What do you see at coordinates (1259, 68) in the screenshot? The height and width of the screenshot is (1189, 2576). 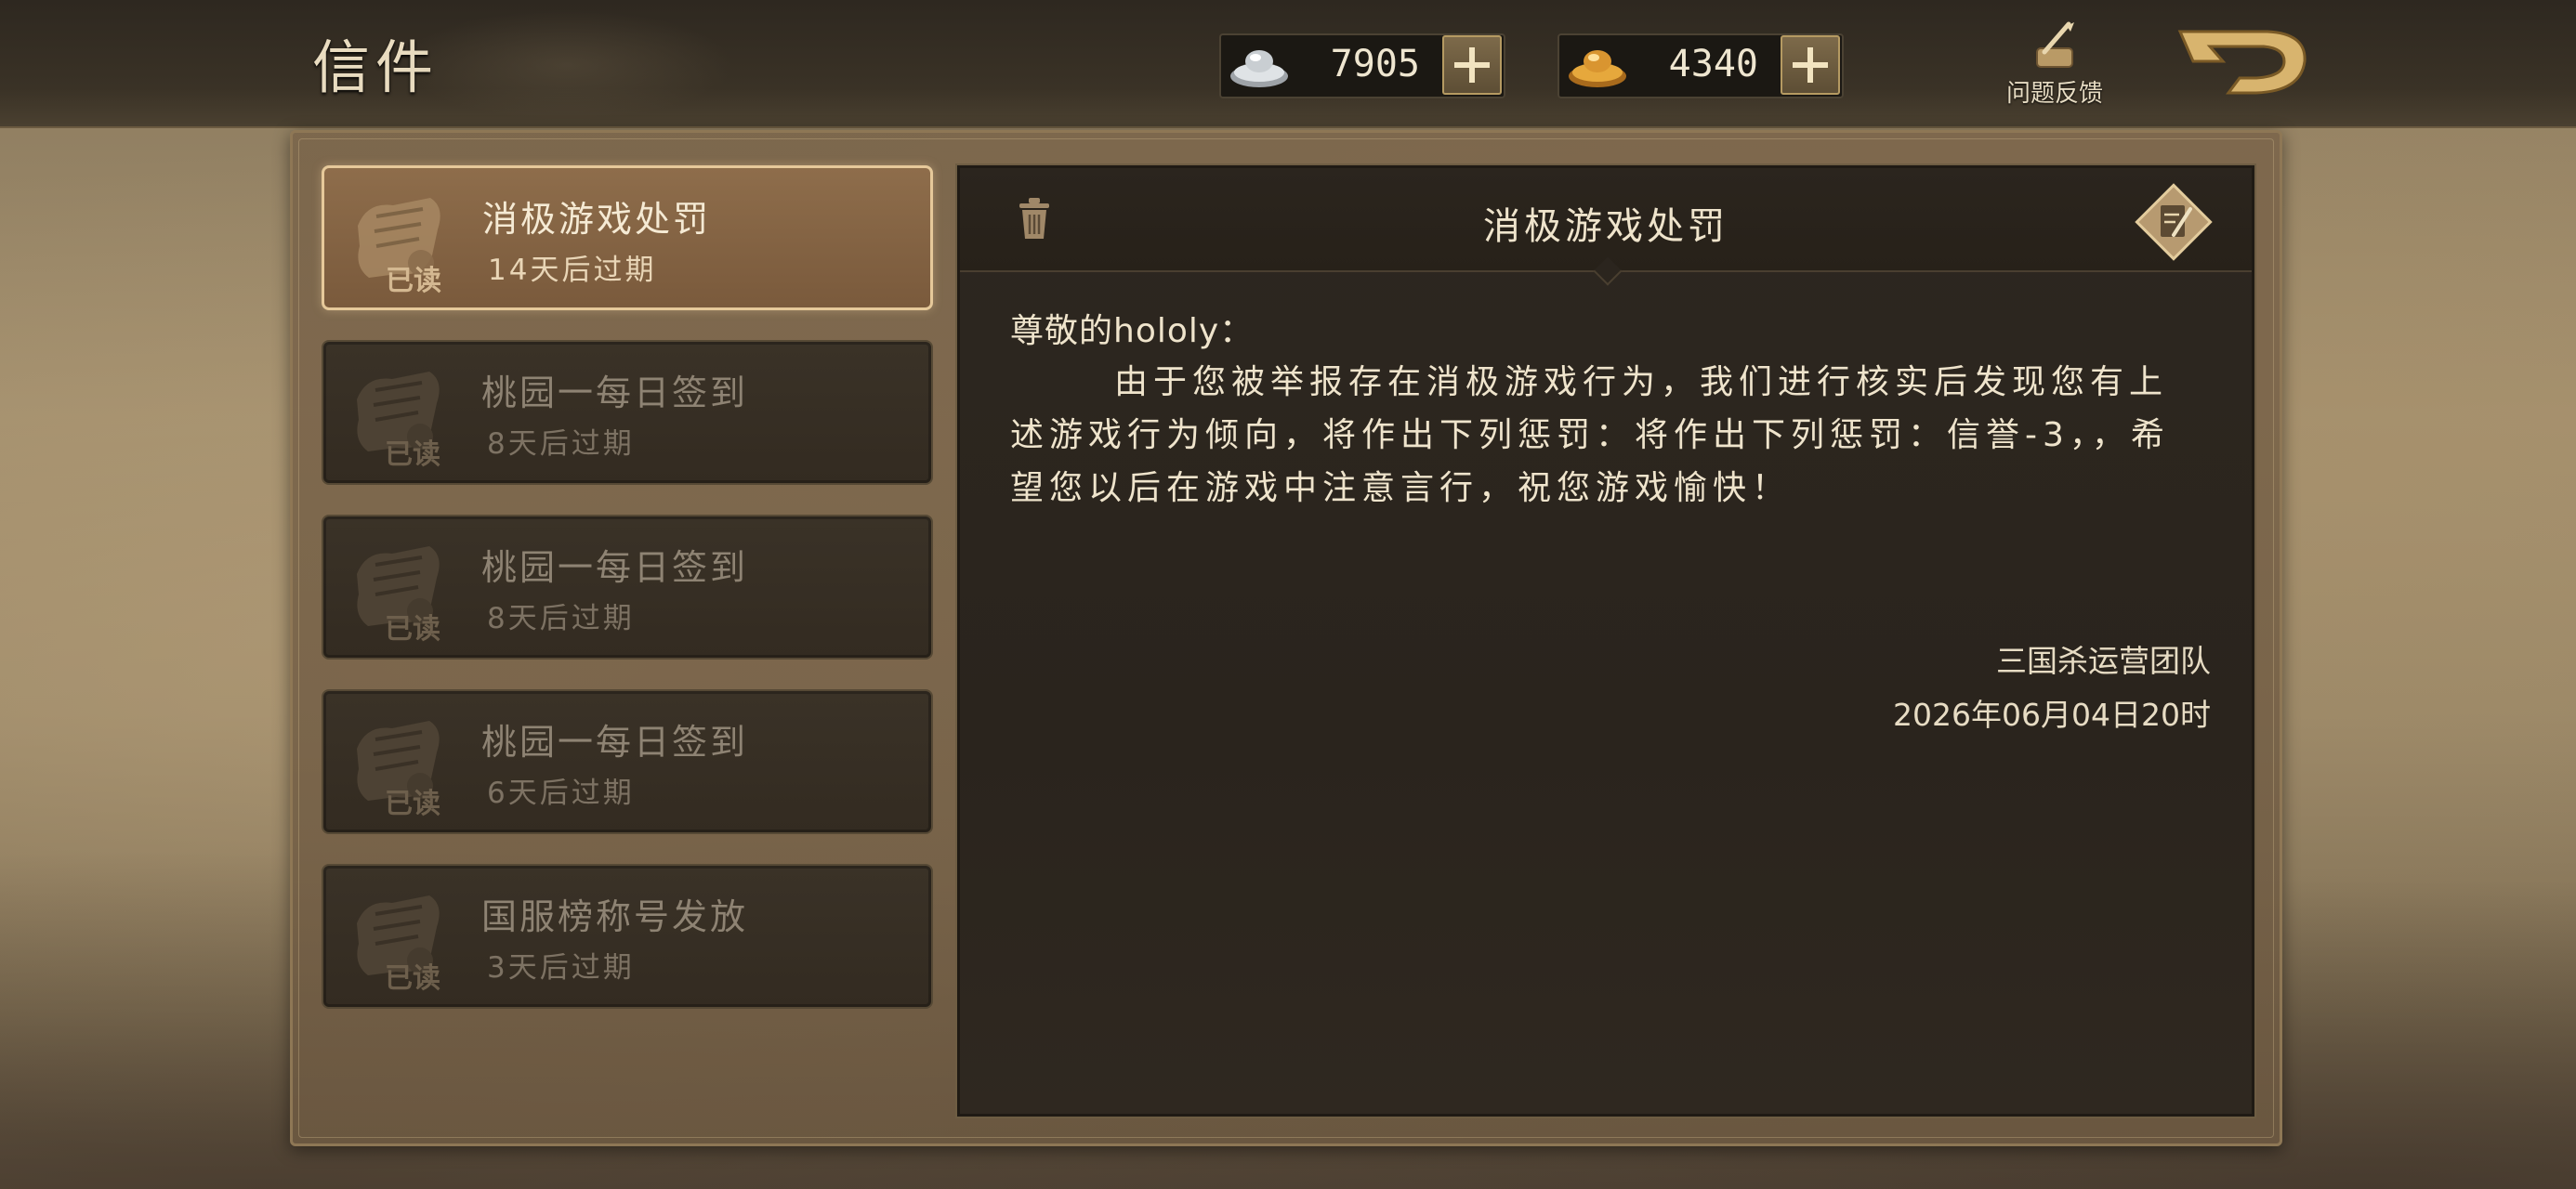 I see `silver-ingot-icon` at bounding box center [1259, 68].